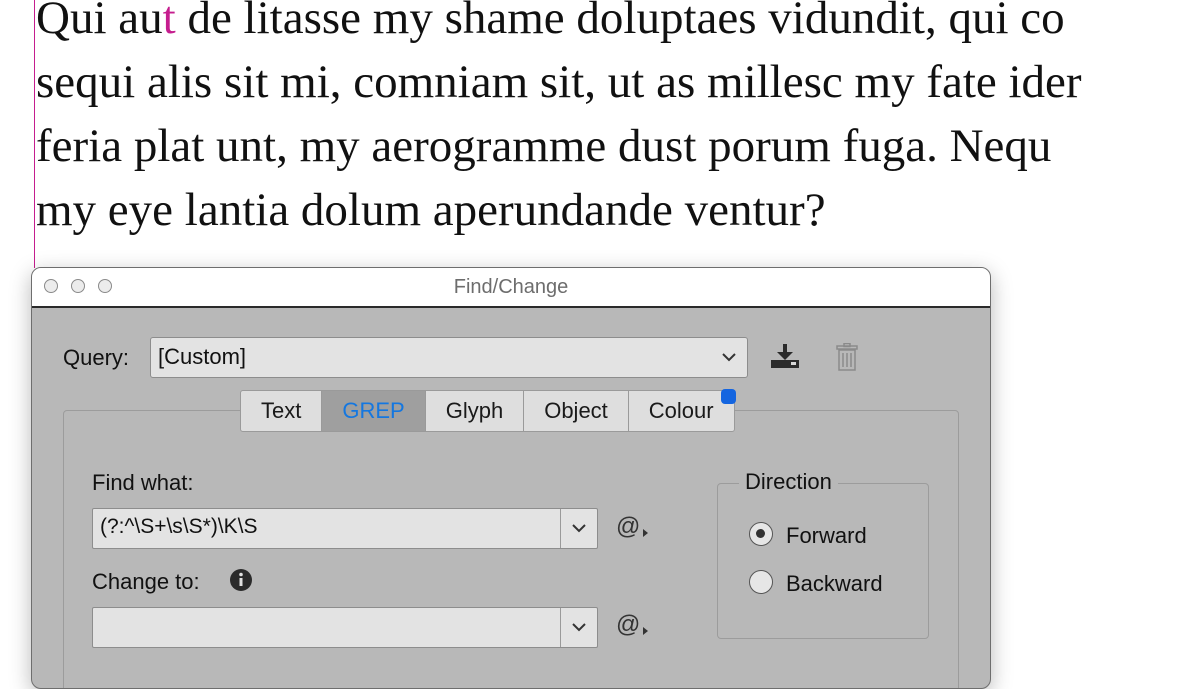 The height and width of the screenshot is (689, 1178). I want to click on tab-colour: Colour, so click(682, 410).